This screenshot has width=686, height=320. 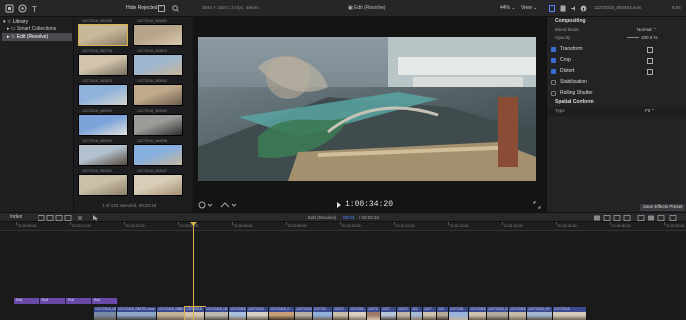 I want to click on zoom-popup: 44% ⌄, so click(x=508, y=8).